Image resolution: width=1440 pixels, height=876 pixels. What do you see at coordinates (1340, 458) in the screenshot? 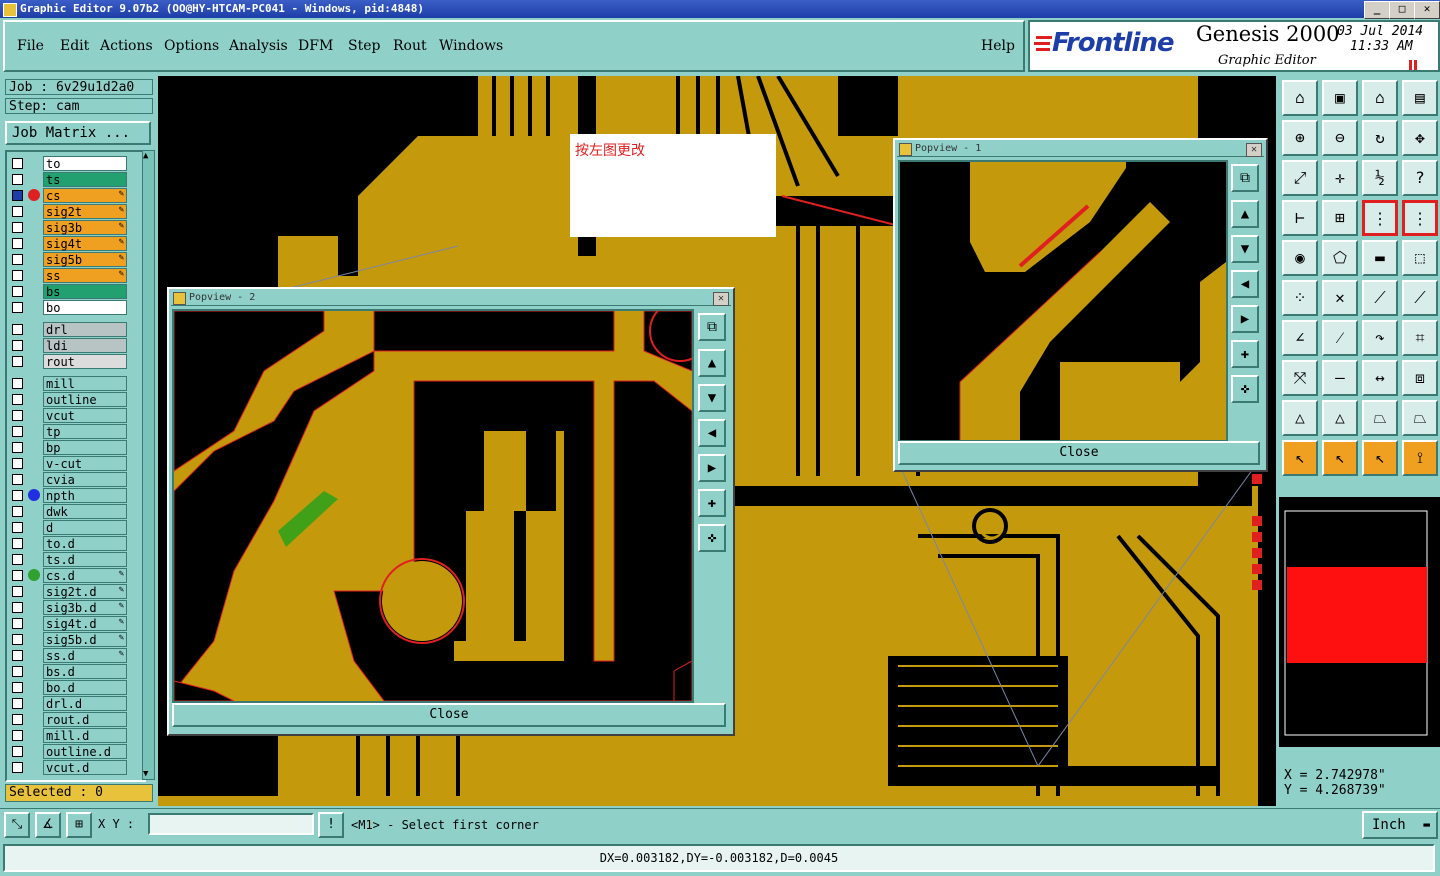
I see `tool-pointer-2-icon: ↖` at bounding box center [1340, 458].